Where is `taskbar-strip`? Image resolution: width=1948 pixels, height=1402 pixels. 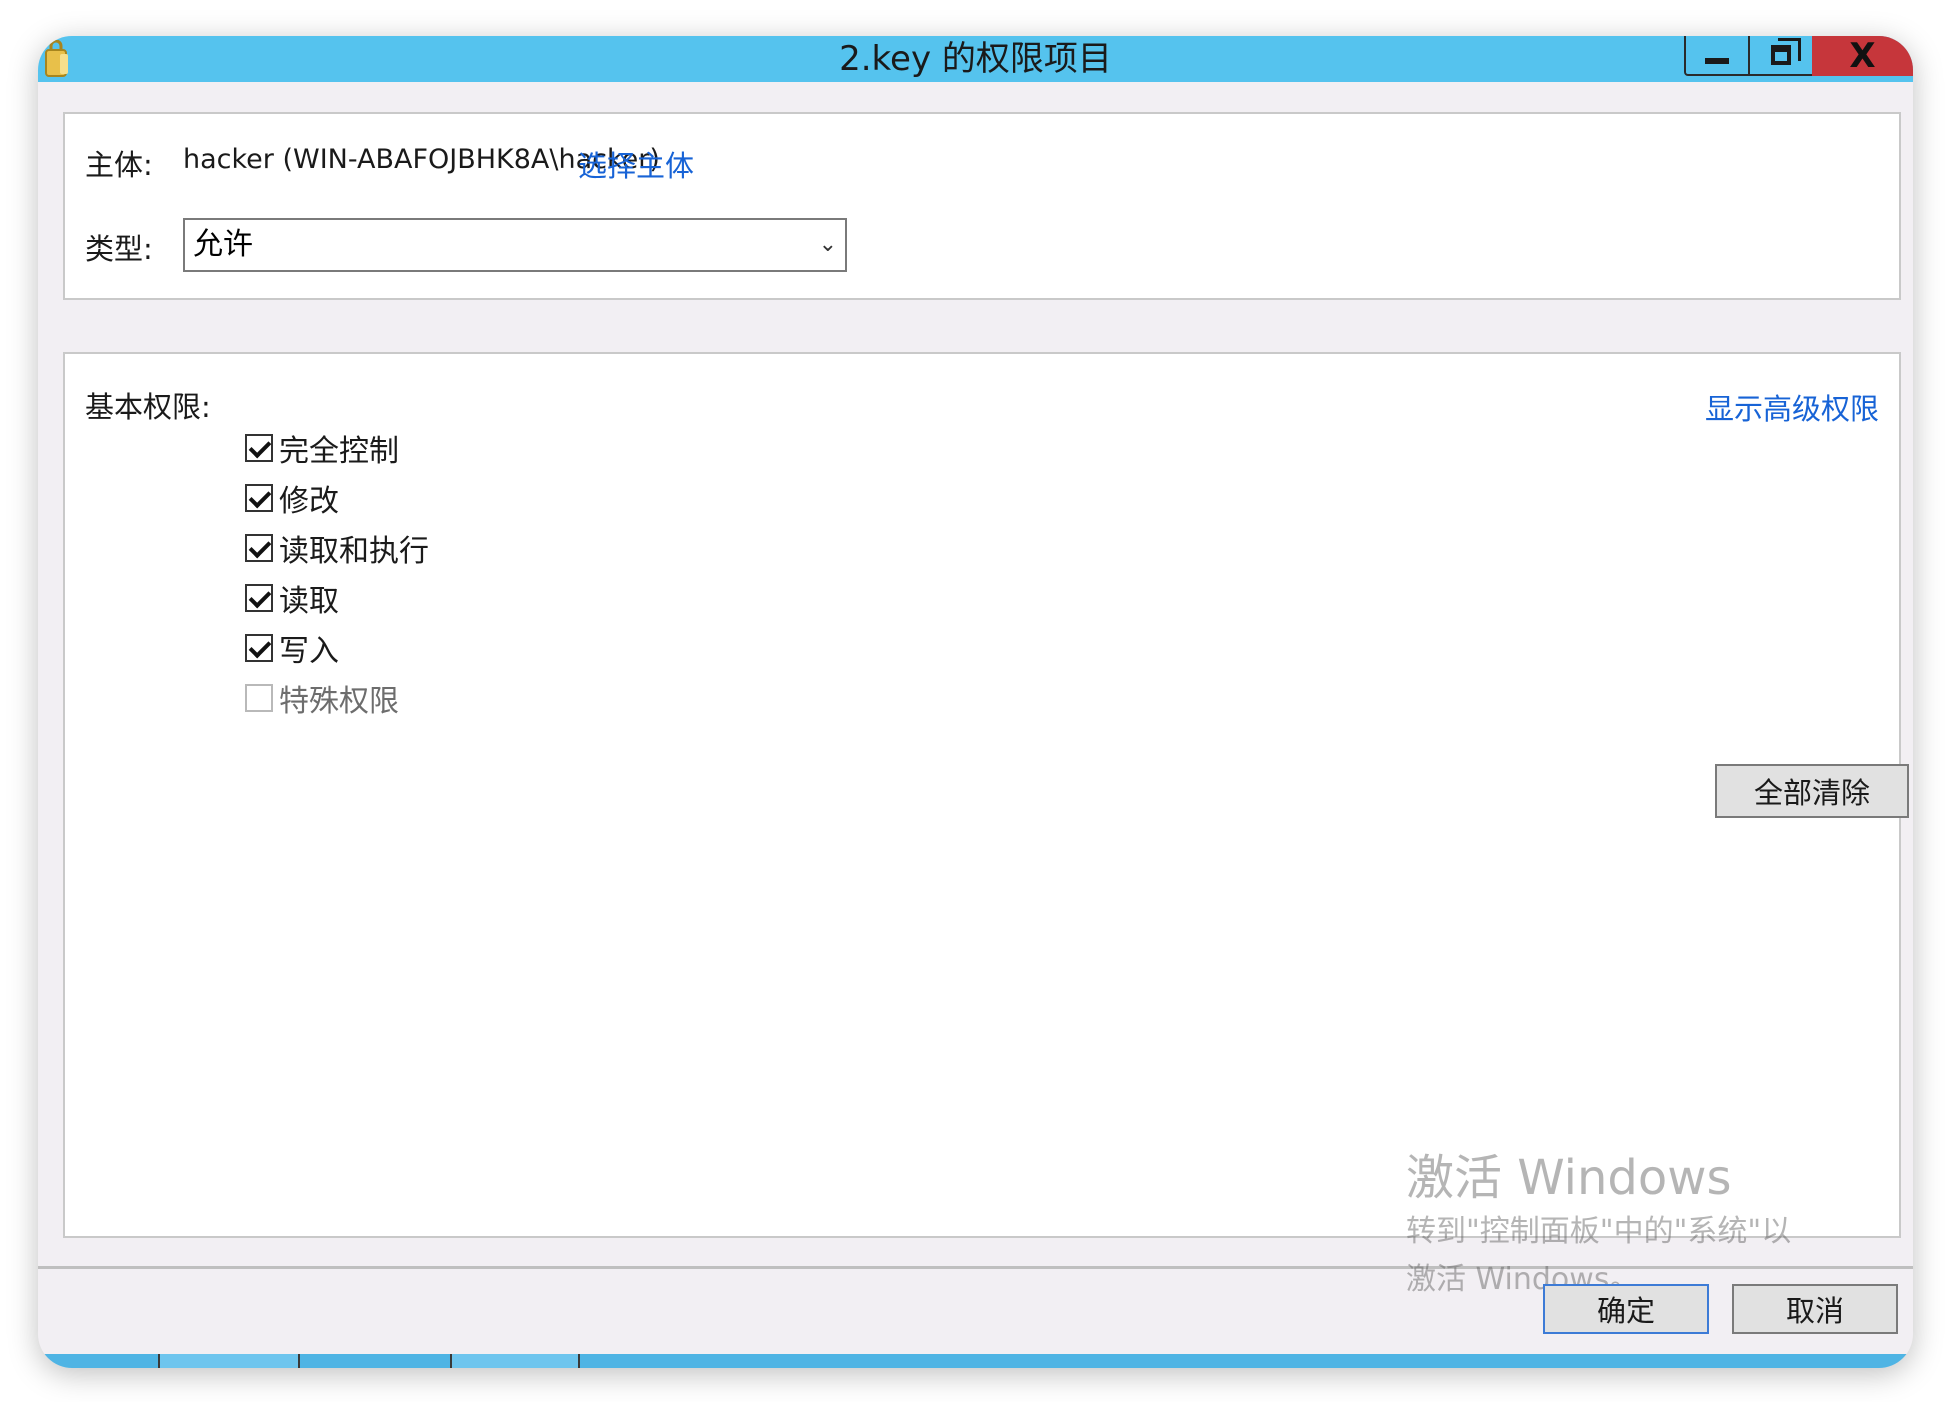 taskbar-strip is located at coordinates (975, 1361).